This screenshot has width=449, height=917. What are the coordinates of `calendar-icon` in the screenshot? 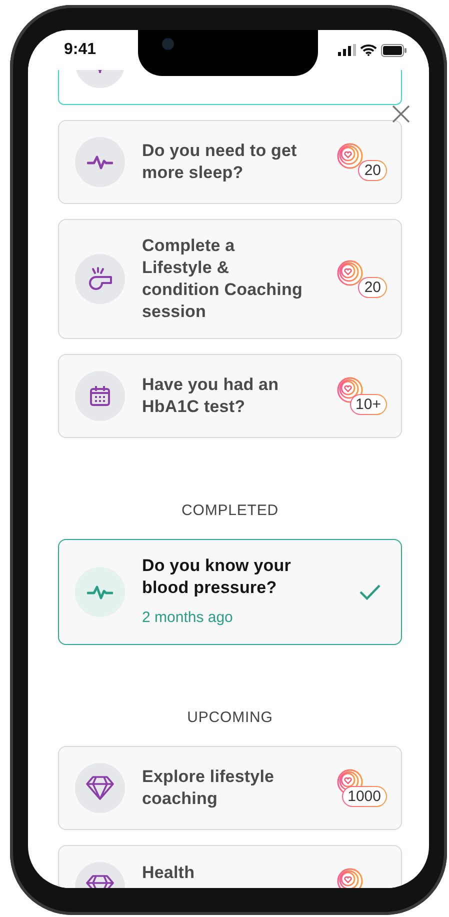 It's located at (100, 396).